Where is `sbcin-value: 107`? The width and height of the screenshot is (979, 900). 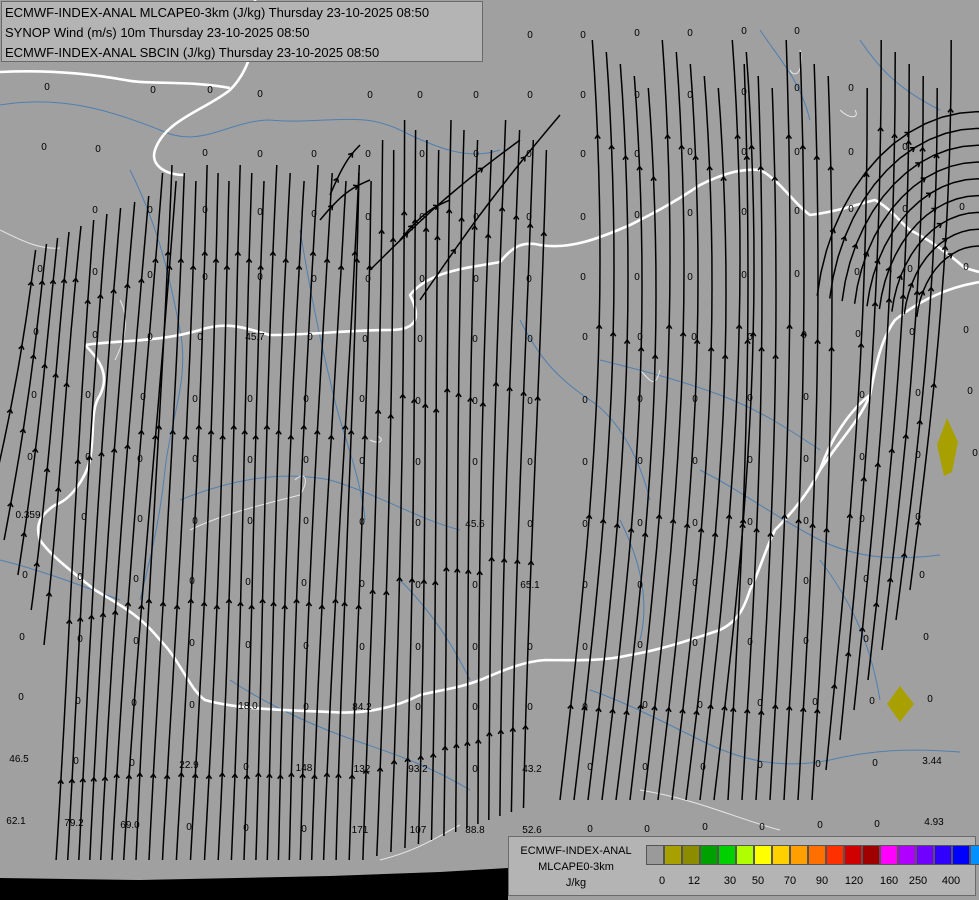 sbcin-value: 107 is located at coordinates (418, 830).